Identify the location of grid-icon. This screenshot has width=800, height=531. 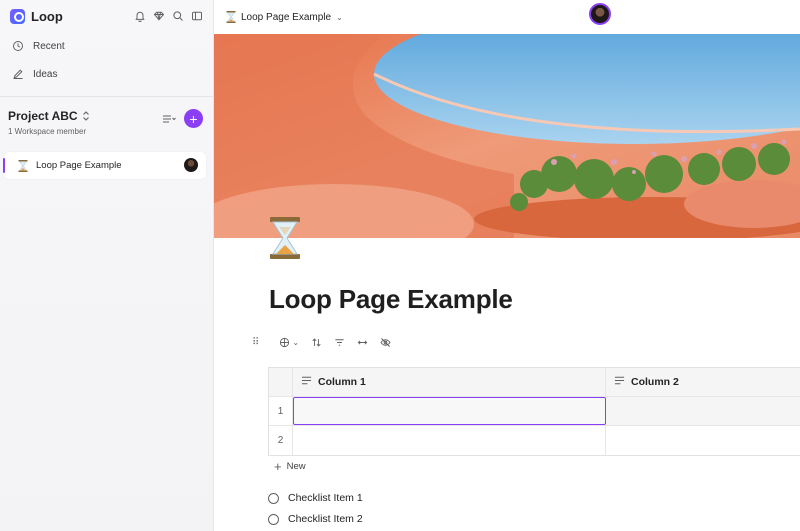
(285, 342).